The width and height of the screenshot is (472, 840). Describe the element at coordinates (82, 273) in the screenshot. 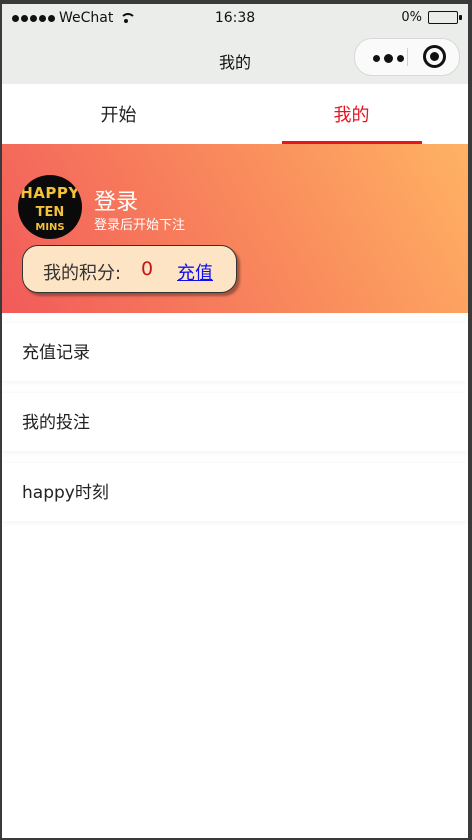

I see `points-label: 我的积分:` at that location.